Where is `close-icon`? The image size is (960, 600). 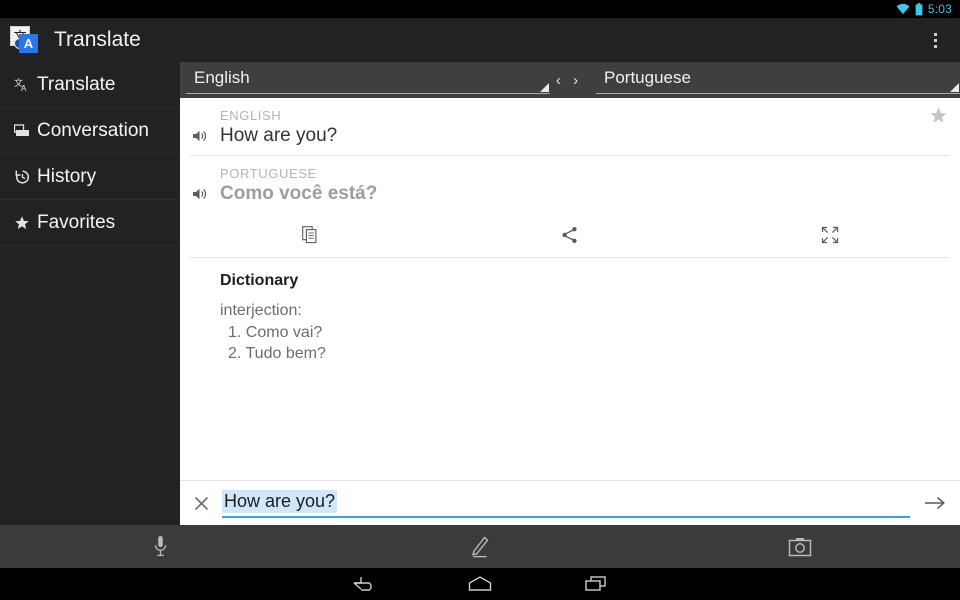 close-icon is located at coordinates (201, 503).